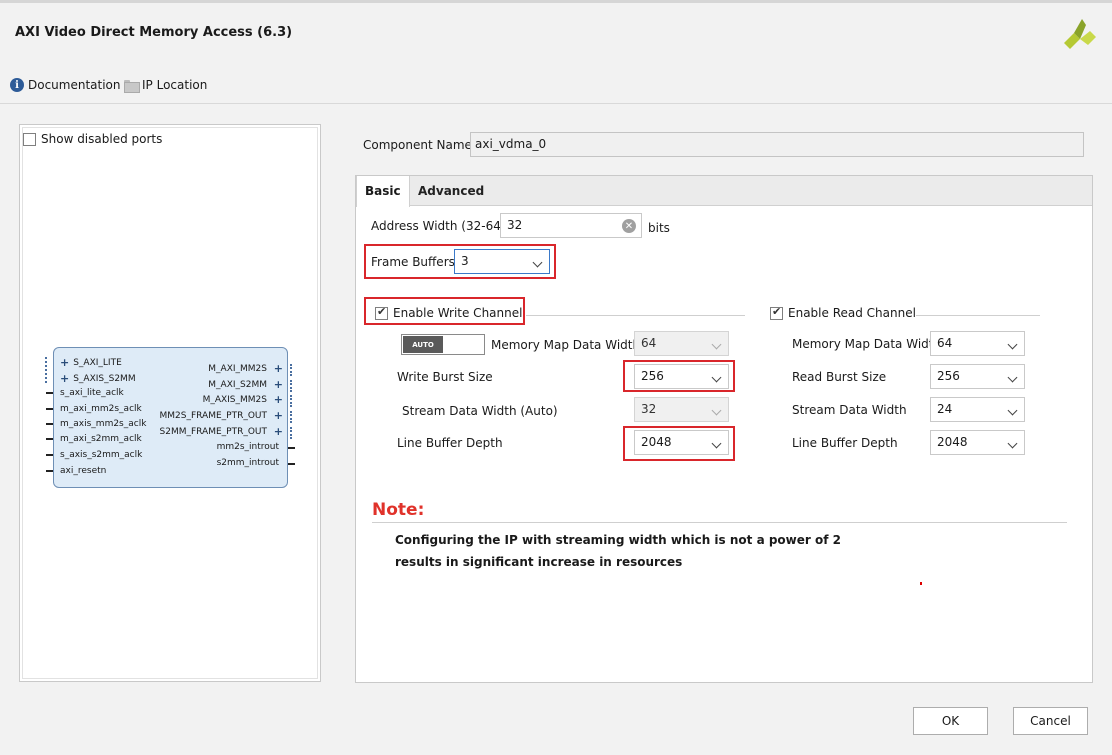 The height and width of the screenshot is (755, 1112). What do you see at coordinates (977, 376) in the screenshot?
I see `read-burst-size-select: 256` at bounding box center [977, 376].